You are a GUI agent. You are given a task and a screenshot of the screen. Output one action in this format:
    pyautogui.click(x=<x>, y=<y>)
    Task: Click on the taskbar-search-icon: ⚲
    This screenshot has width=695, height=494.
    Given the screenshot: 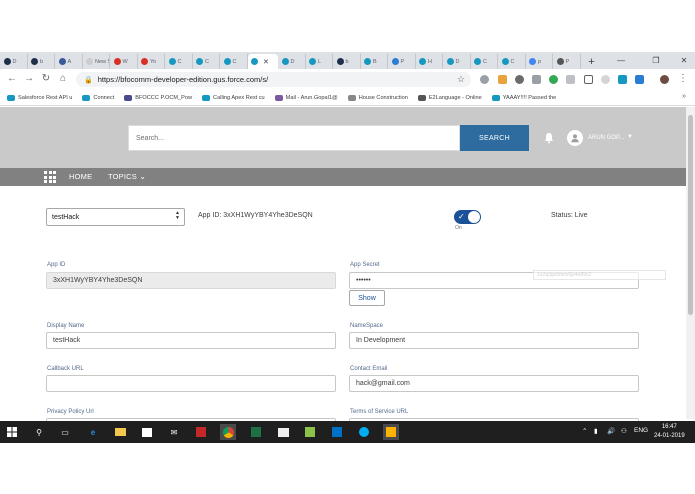 What is the action you would take?
    pyautogui.click(x=39, y=432)
    